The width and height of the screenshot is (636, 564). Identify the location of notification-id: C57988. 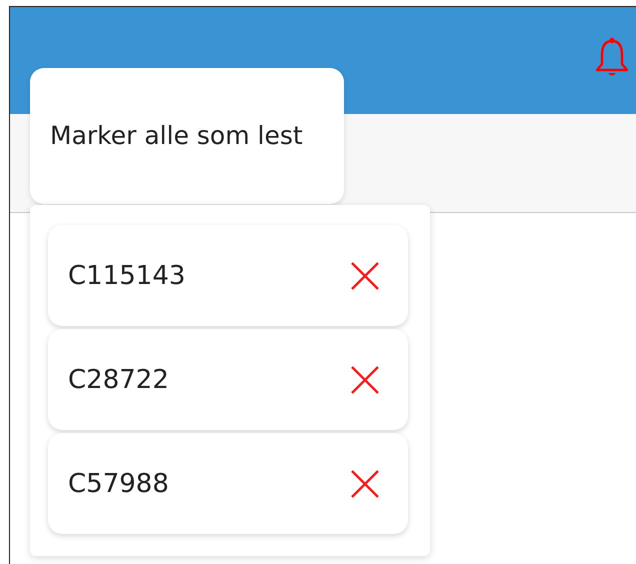
(118, 483).